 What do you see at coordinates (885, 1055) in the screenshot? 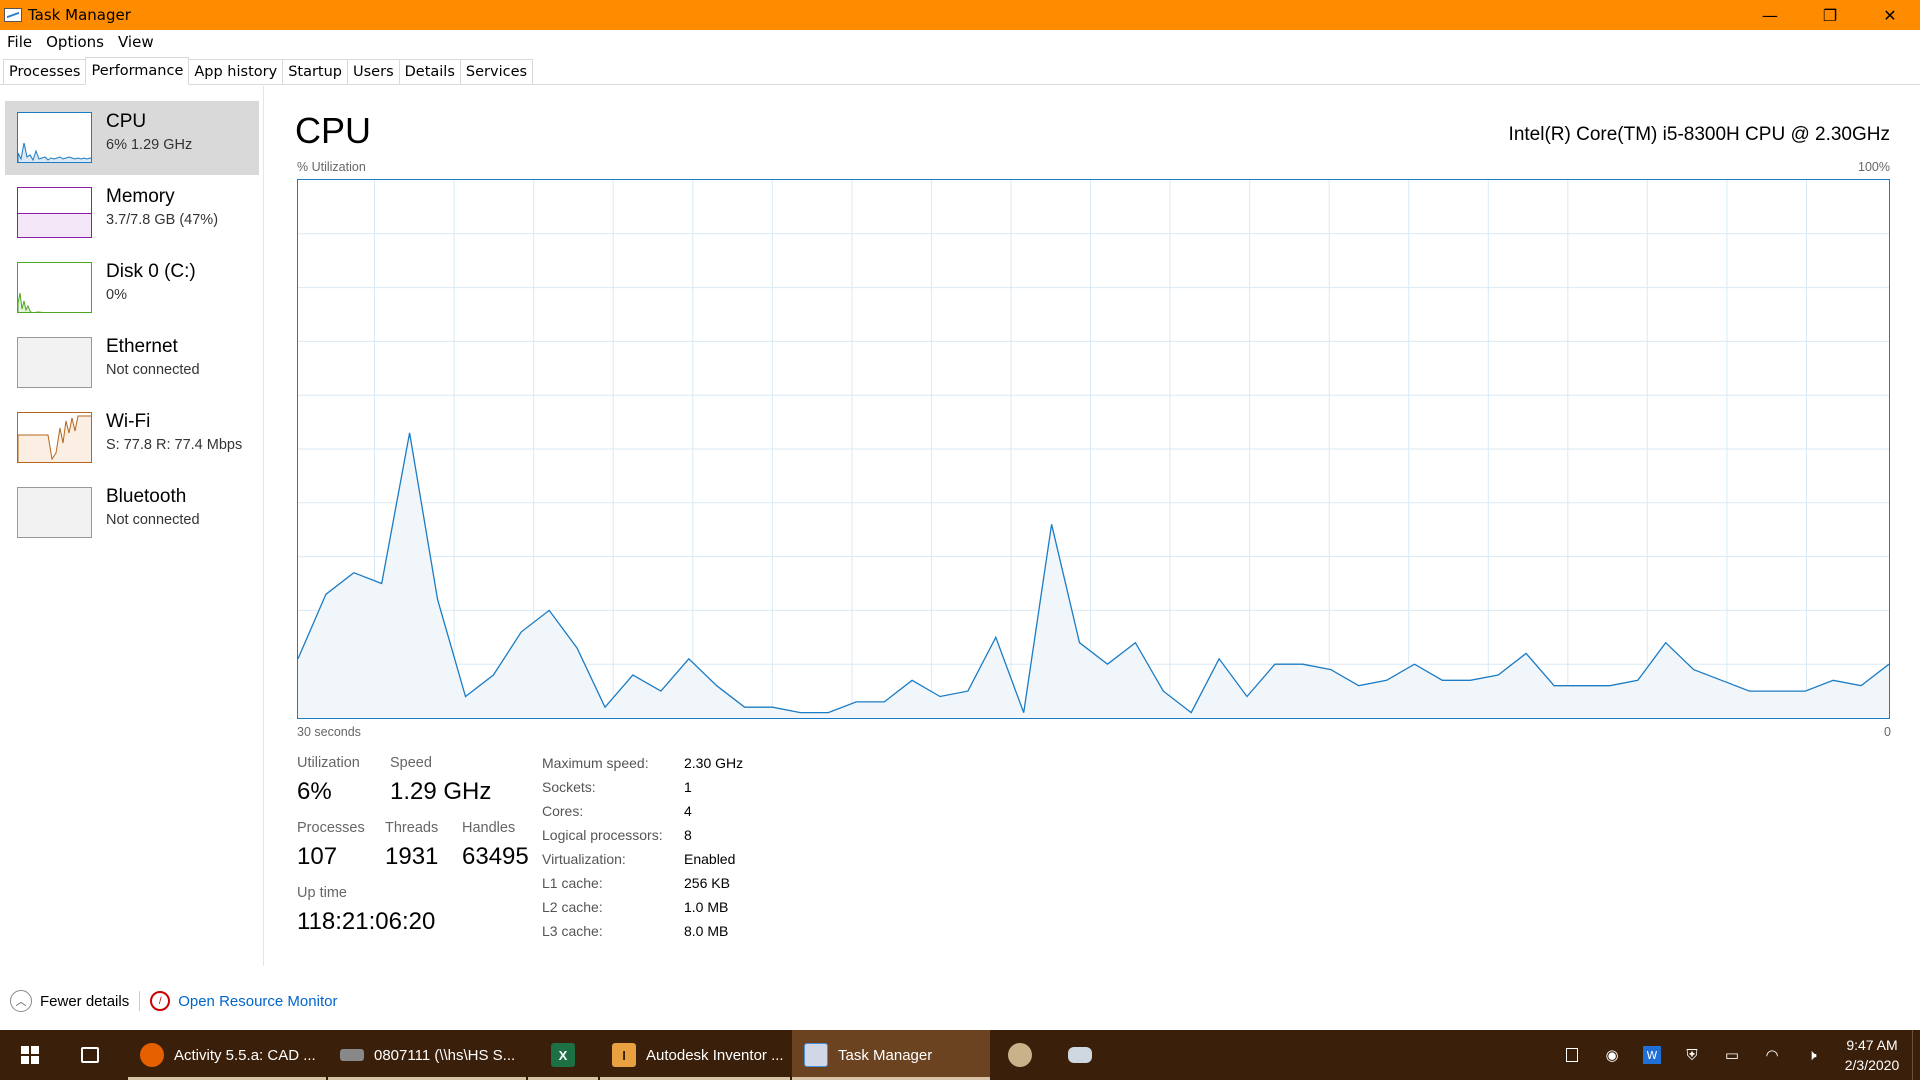
I see `taskbar-app-label: Task Manager` at bounding box center [885, 1055].